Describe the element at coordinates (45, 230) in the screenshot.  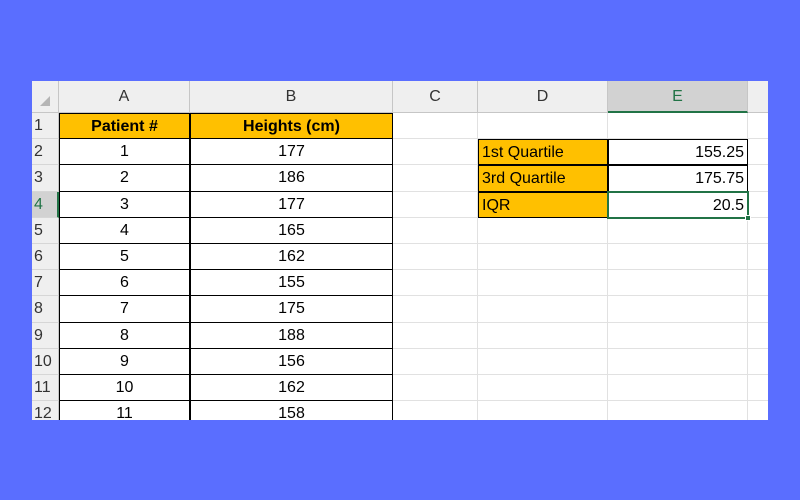
I see `row-header-5: 5` at that location.